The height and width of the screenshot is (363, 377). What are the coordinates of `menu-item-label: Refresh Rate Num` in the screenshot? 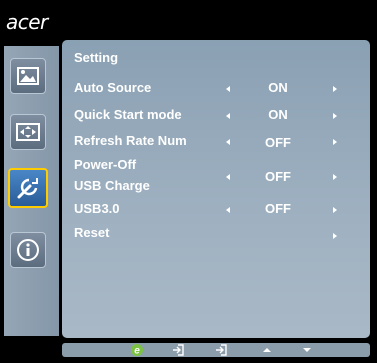 It's located at (130, 140).